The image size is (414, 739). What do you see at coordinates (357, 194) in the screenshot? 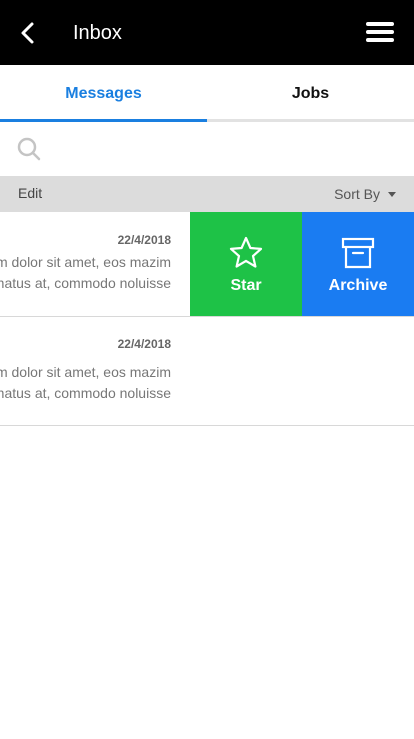
I see `sort-by-label: Sort By` at bounding box center [357, 194].